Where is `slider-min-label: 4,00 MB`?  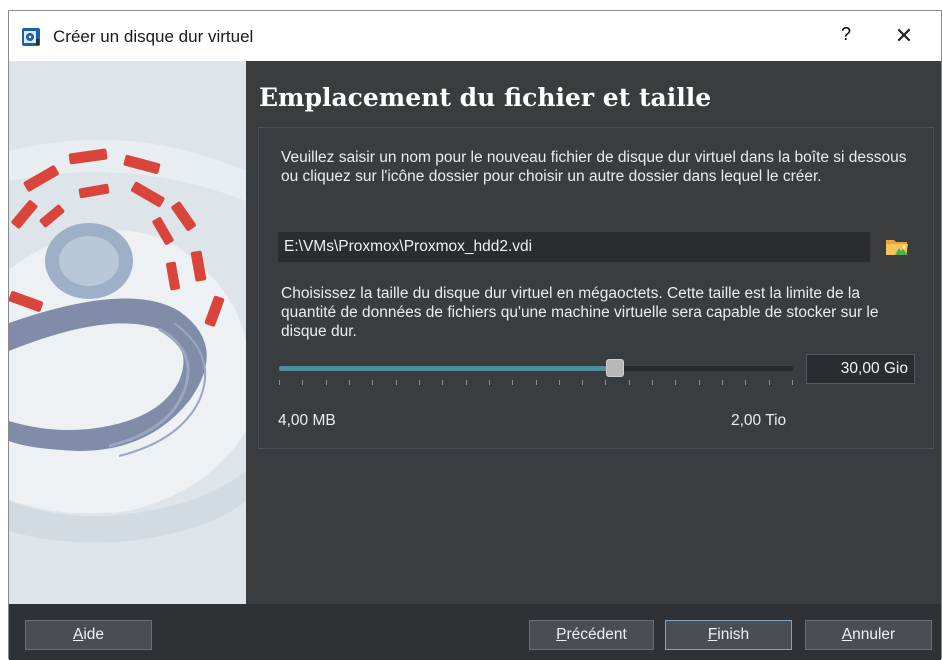 slider-min-label: 4,00 MB is located at coordinates (307, 420).